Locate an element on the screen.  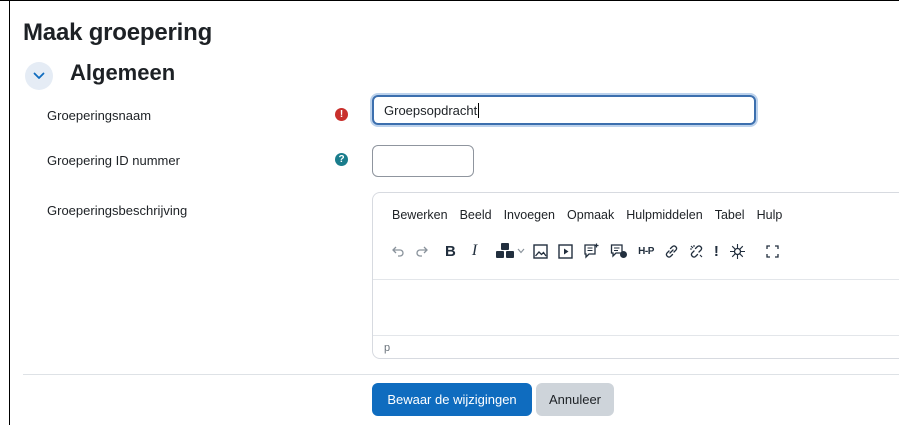
image-icon is located at coordinates (540, 251).